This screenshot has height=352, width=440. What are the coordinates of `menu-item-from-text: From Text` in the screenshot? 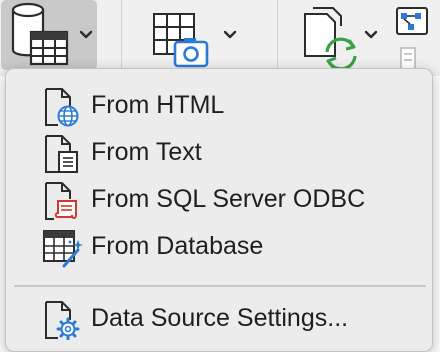 It's located at (219, 152).